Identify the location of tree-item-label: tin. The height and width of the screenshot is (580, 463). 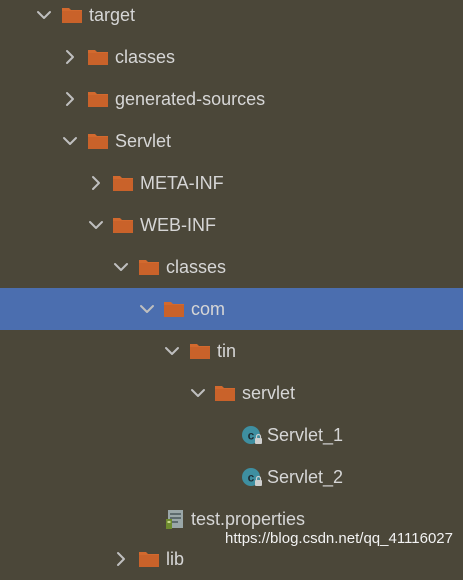
(227, 351).